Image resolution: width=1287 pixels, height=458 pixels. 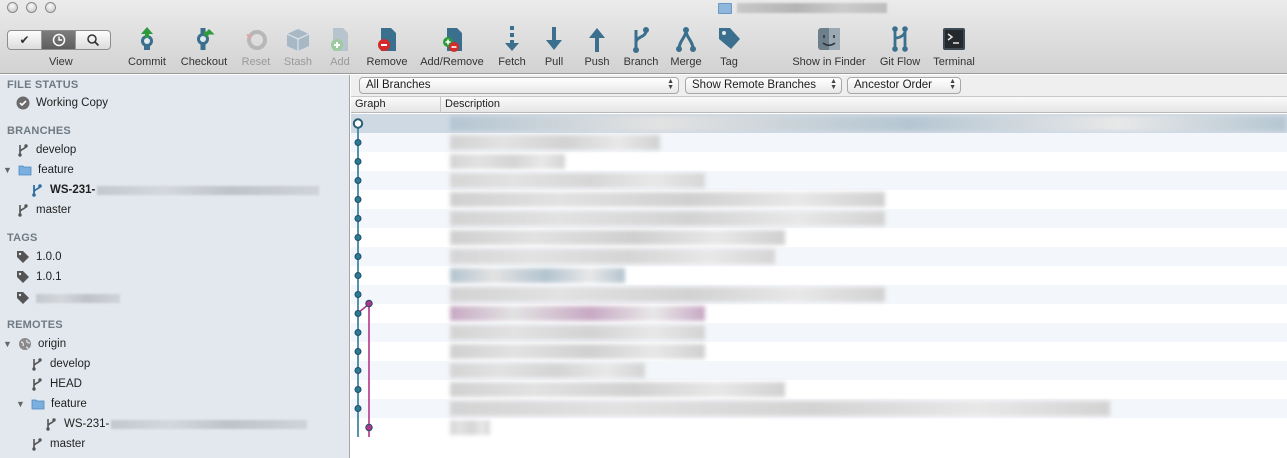 I want to click on commit-button: Commit, so click(x=147, y=46).